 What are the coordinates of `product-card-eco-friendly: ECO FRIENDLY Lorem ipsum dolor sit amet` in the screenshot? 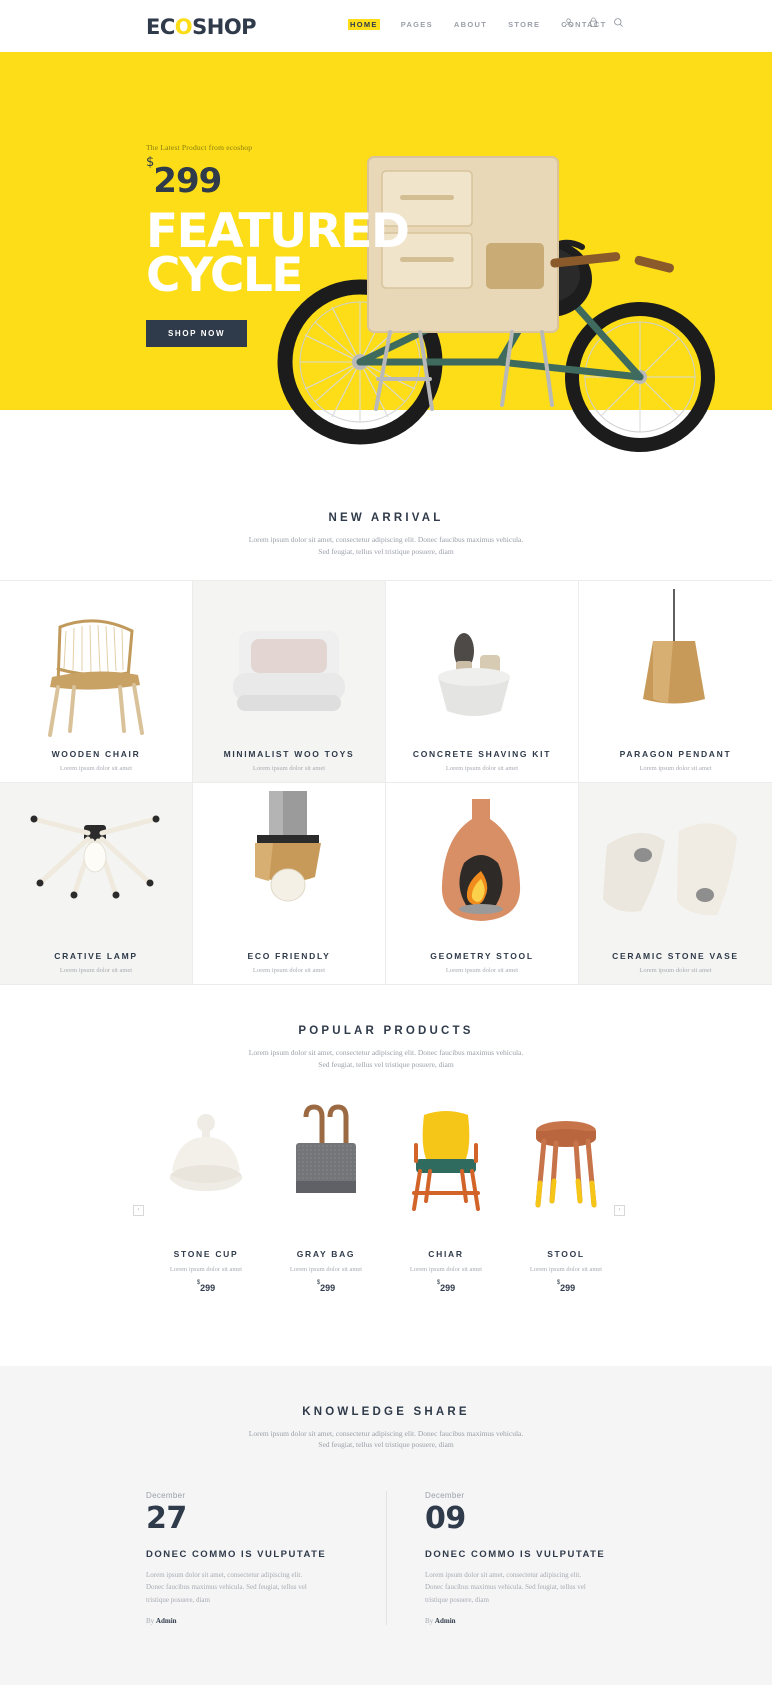 It's located at (289, 884).